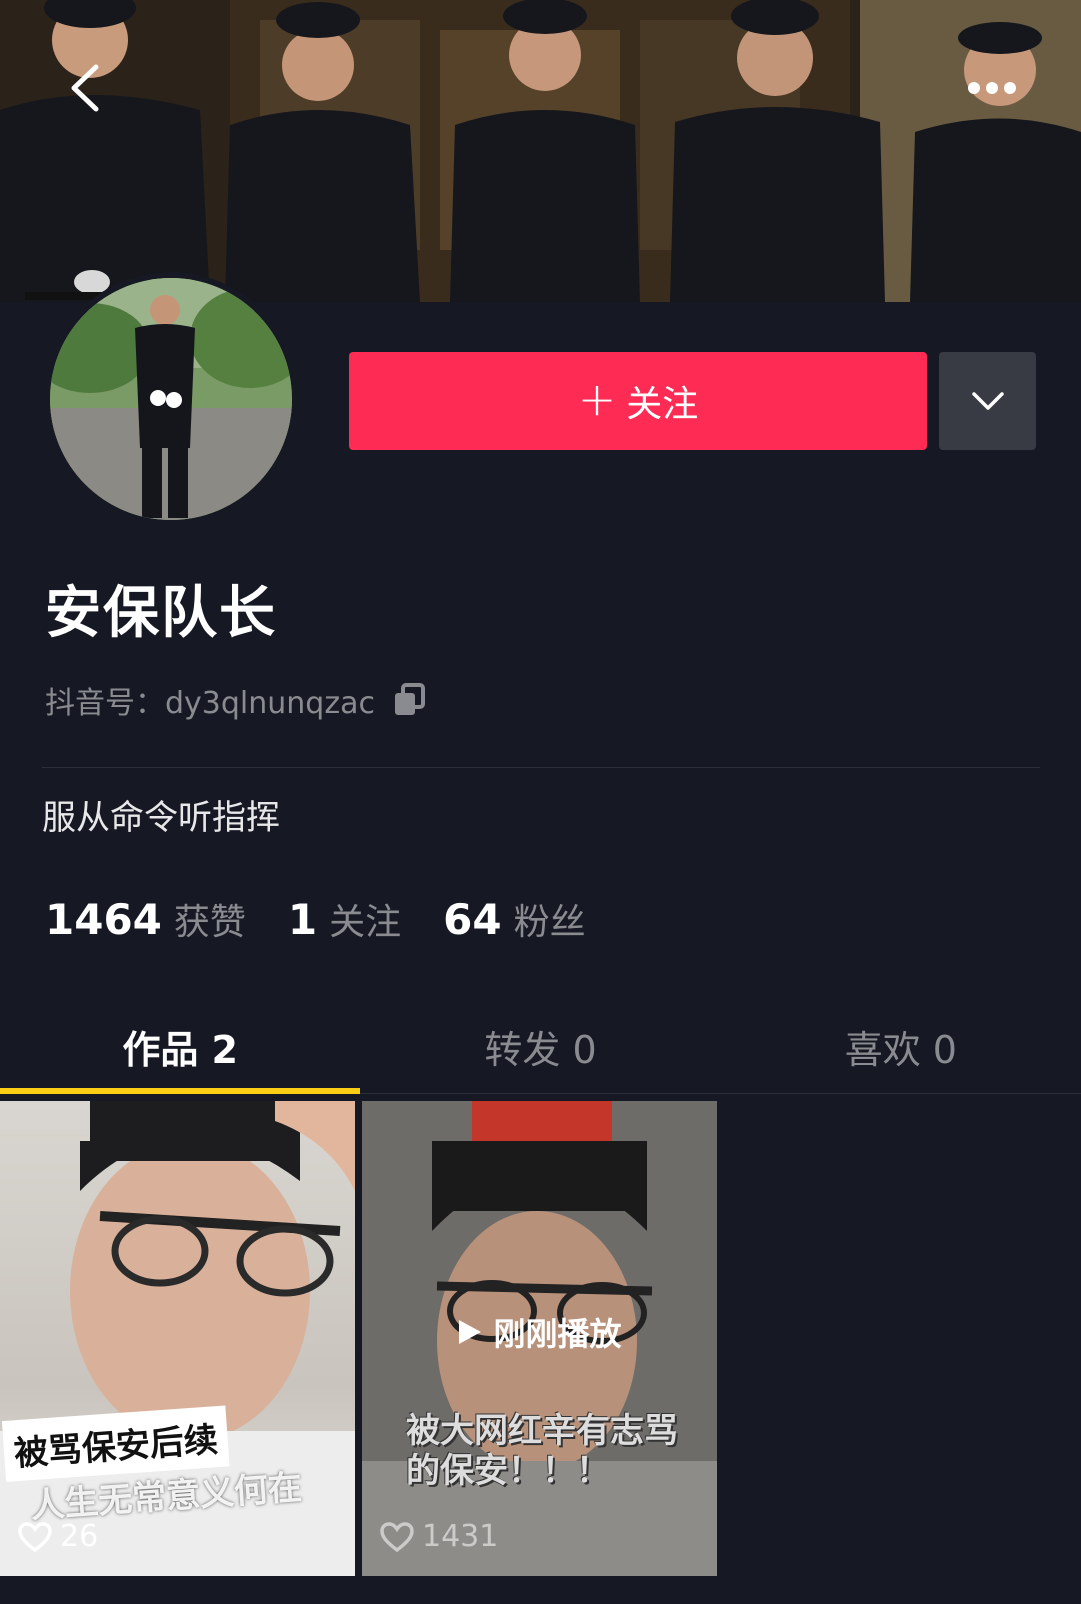 The height and width of the screenshot is (1604, 1081). I want to click on play-icon, so click(470, 1332).